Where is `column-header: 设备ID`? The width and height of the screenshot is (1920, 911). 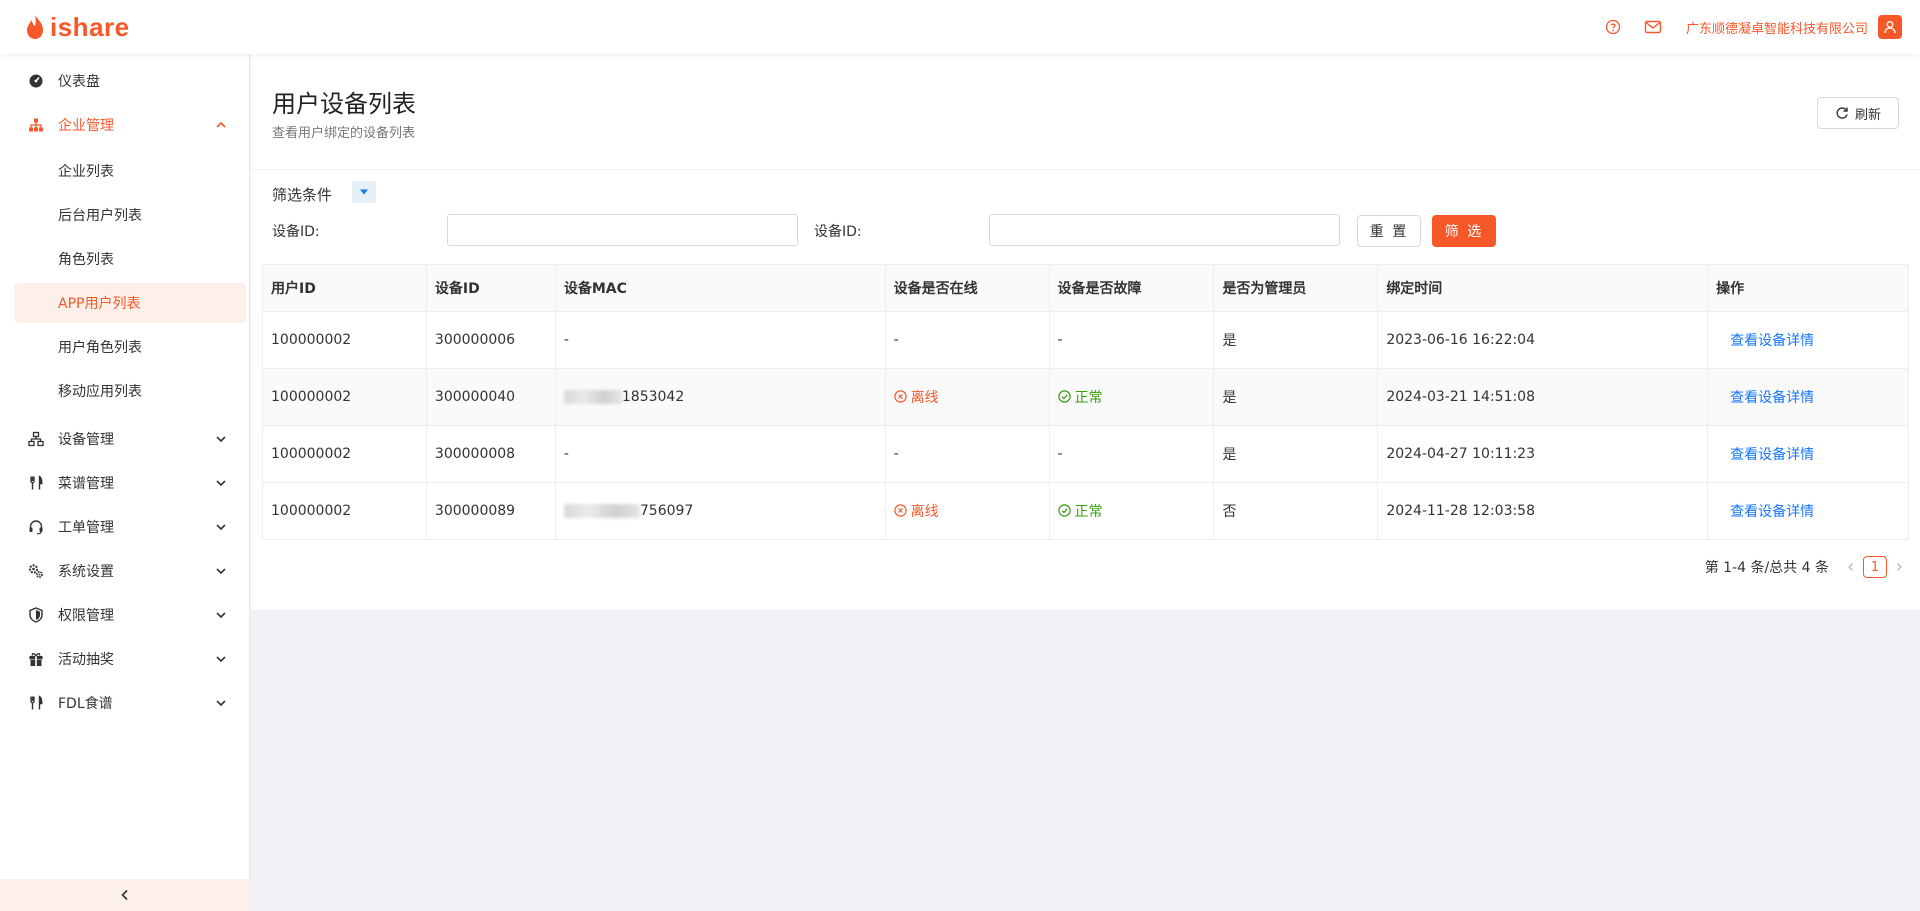
column-header: 设备ID is located at coordinates (491, 288).